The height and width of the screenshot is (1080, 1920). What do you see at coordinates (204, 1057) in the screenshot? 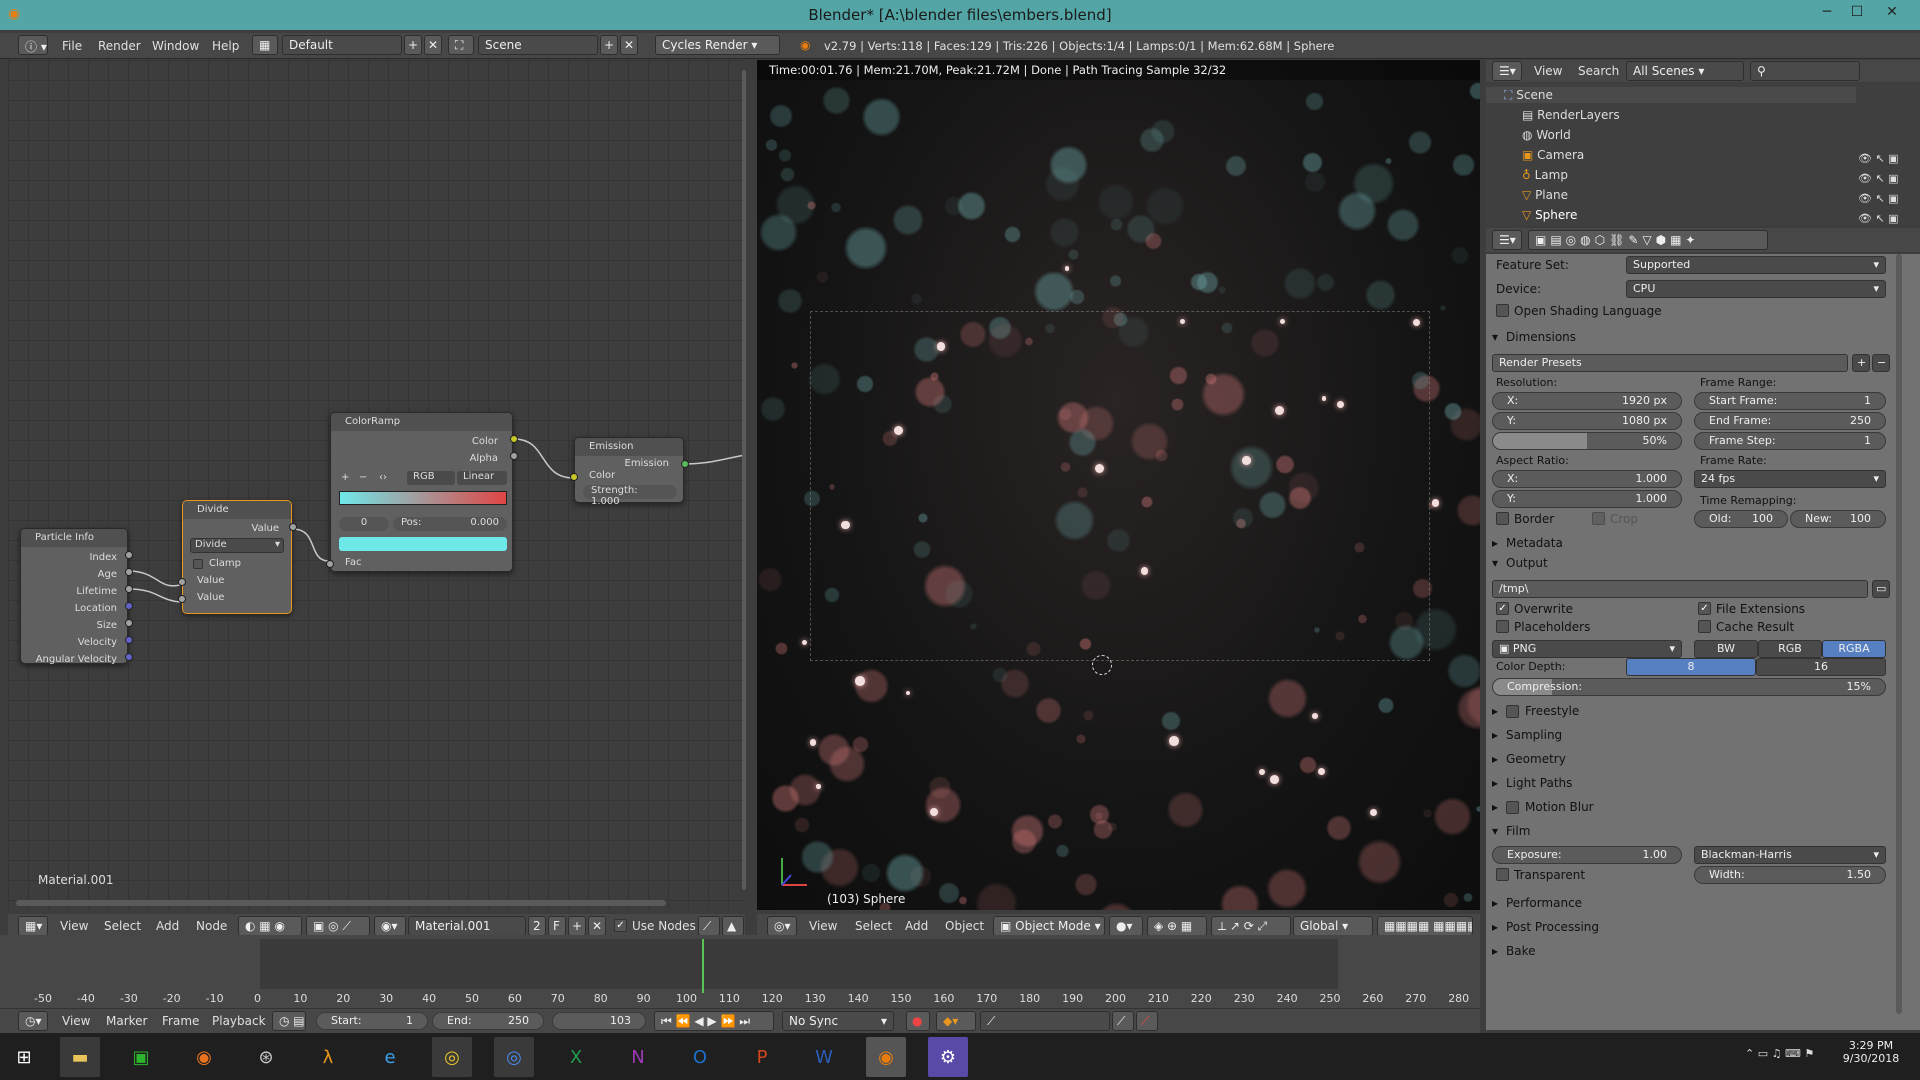
I see `firefox-icon: ◉` at bounding box center [204, 1057].